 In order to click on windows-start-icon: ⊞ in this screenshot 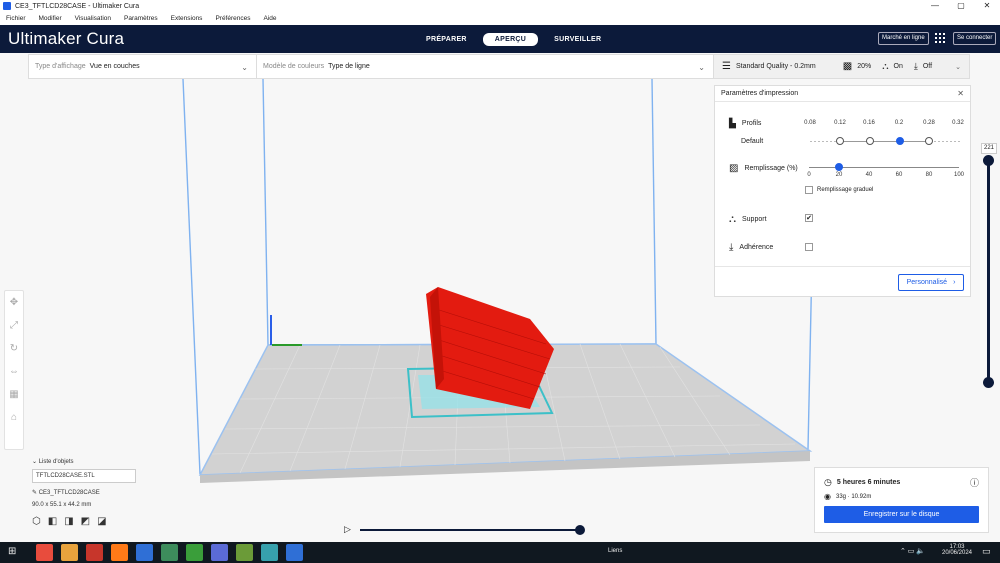, I will do `click(12, 551)`.